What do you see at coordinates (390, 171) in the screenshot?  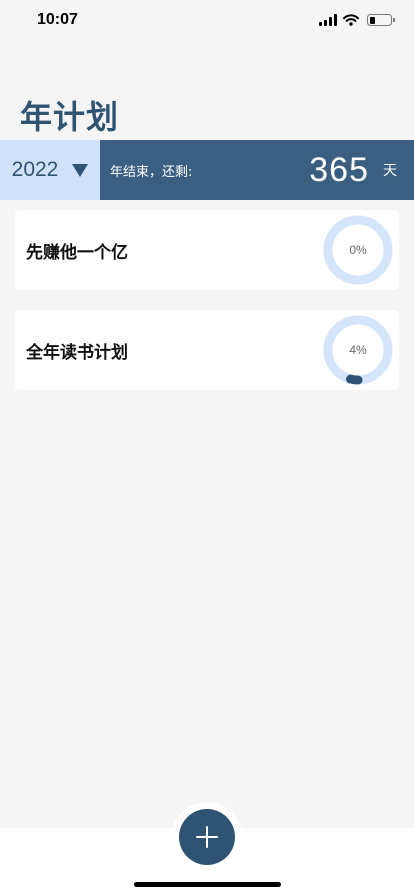 I see `remaining-days-unit: 天` at bounding box center [390, 171].